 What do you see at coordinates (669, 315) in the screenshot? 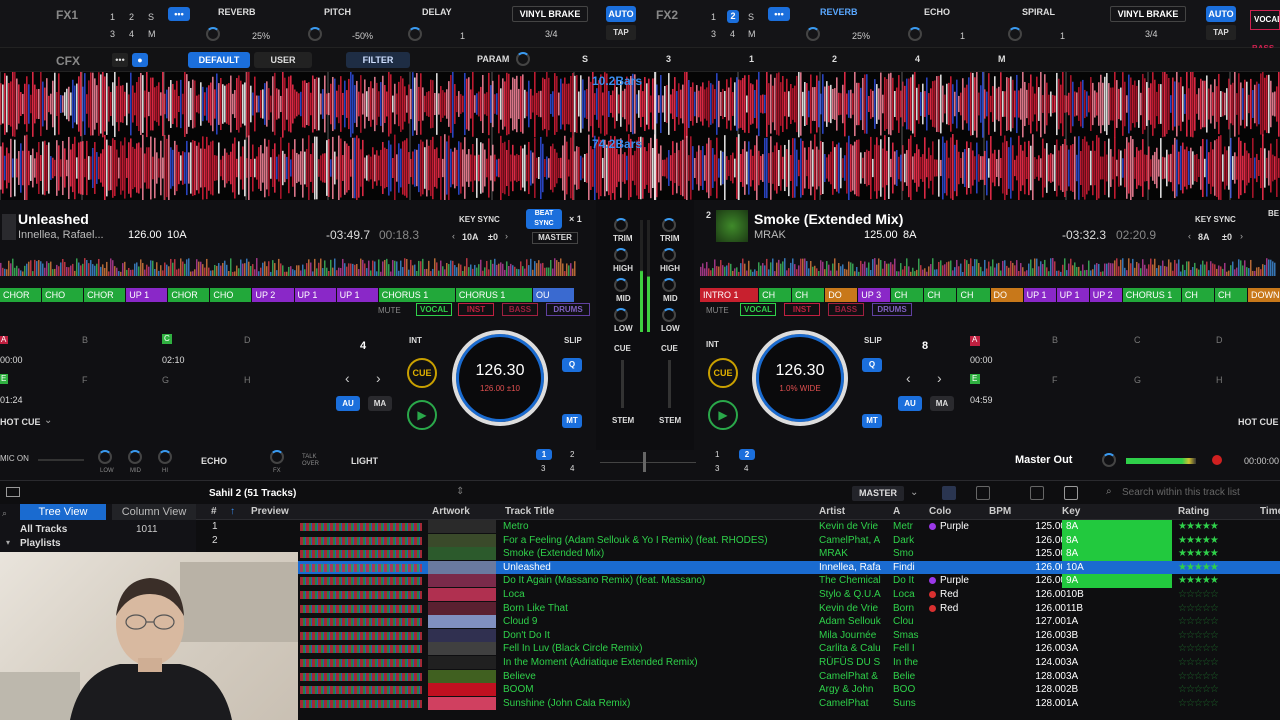
I see `mixer-low-knob-right` at bounding box center [669, 315].